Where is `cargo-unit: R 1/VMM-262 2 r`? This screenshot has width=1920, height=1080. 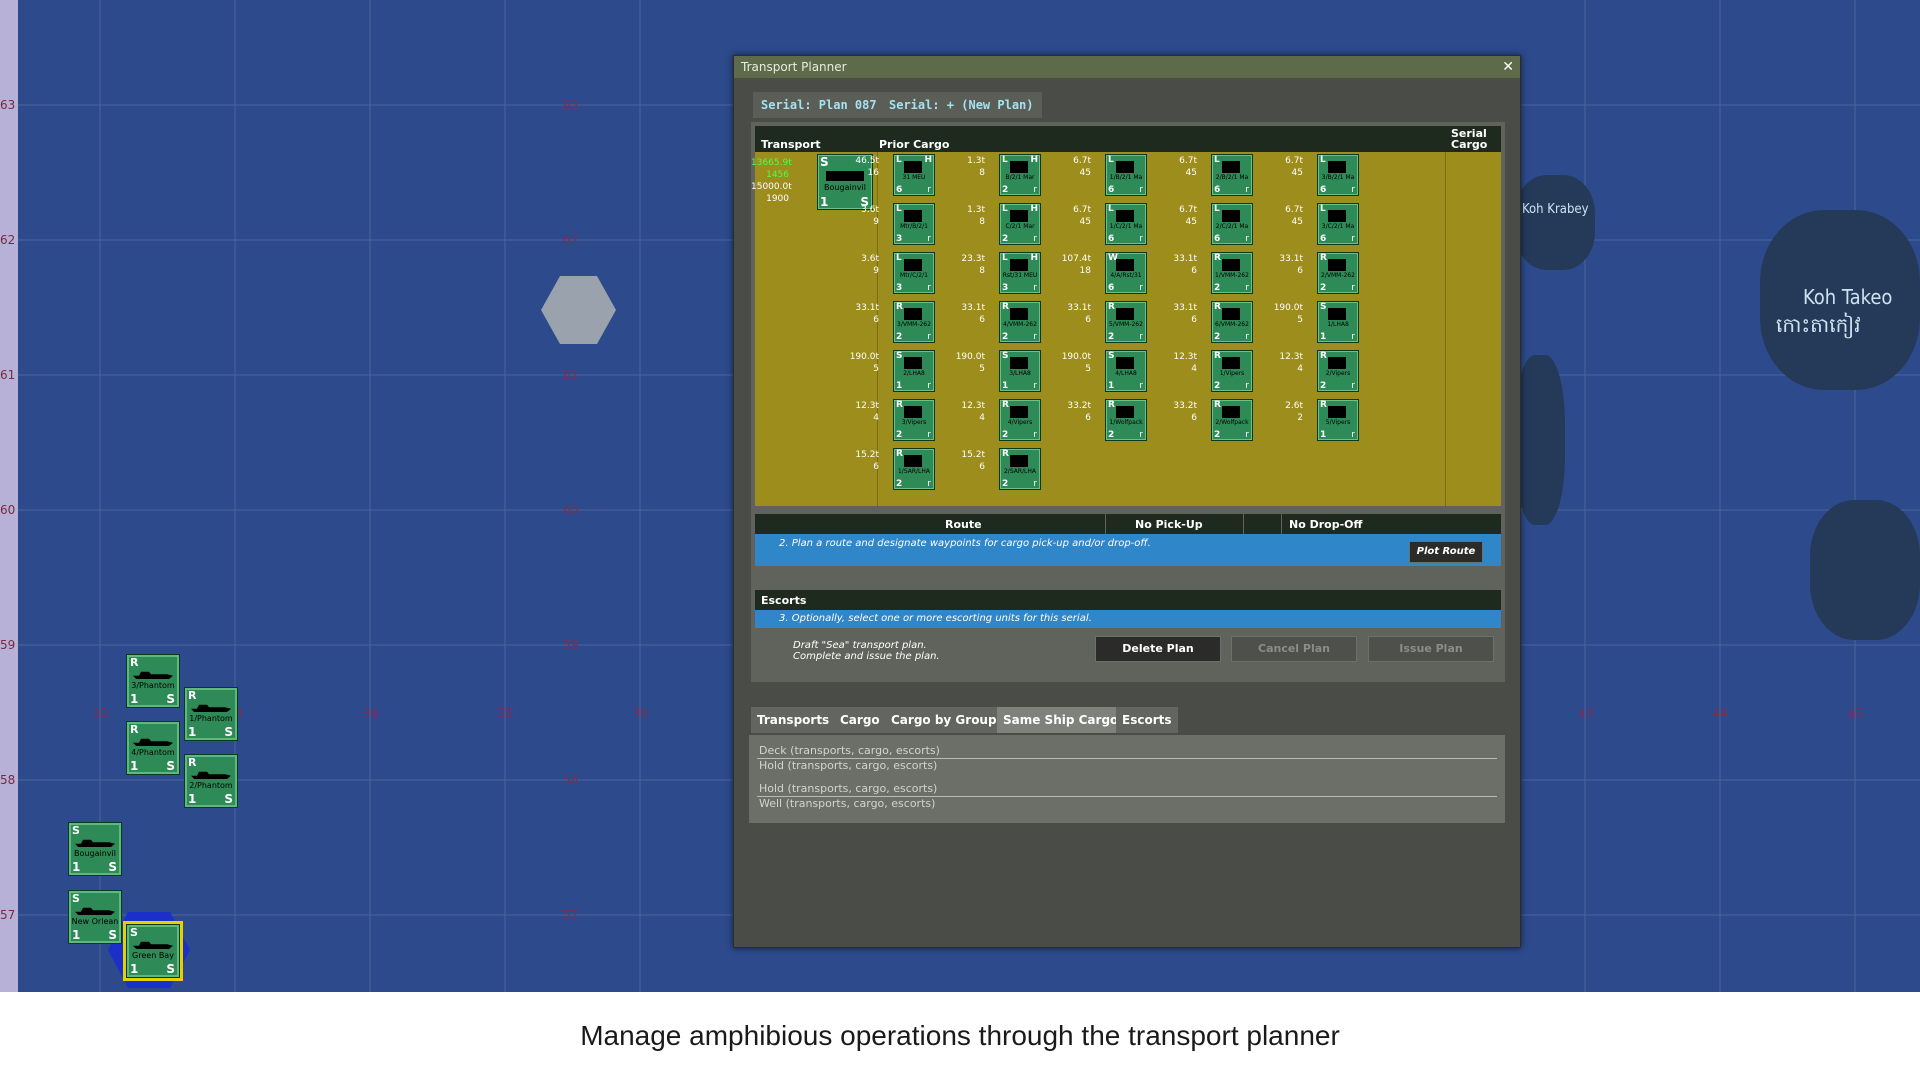 cargo-unit: R 1/VMM-262 2 r is located at coordinates (1232, 273).